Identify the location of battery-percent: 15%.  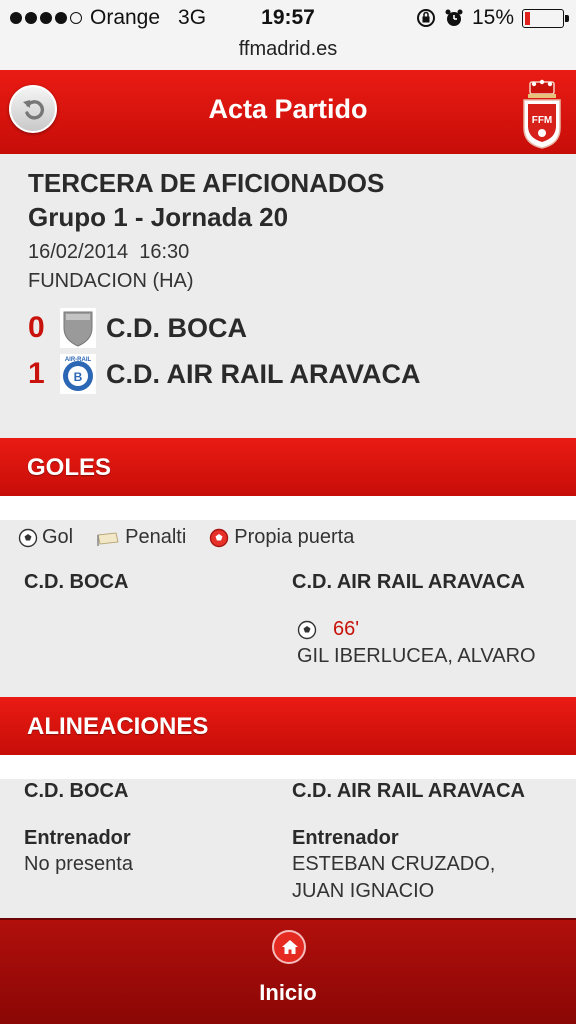
(492, 17).